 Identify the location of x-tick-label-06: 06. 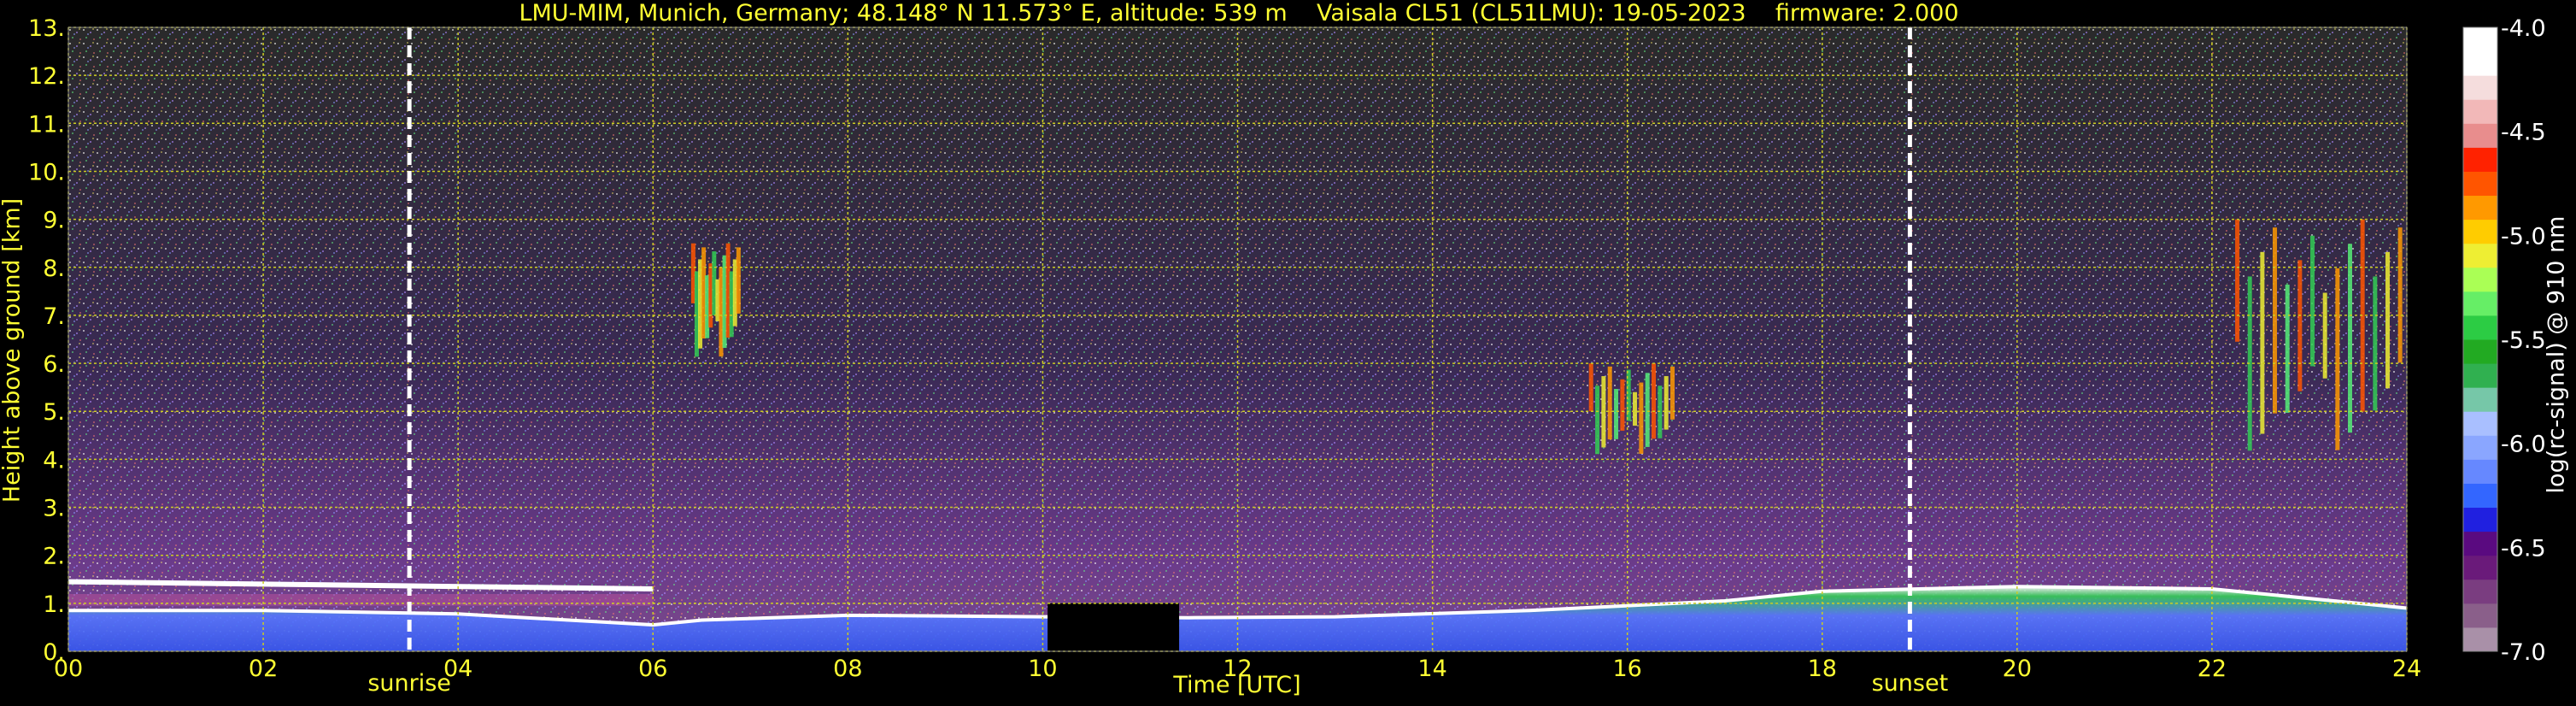
(652, 669).